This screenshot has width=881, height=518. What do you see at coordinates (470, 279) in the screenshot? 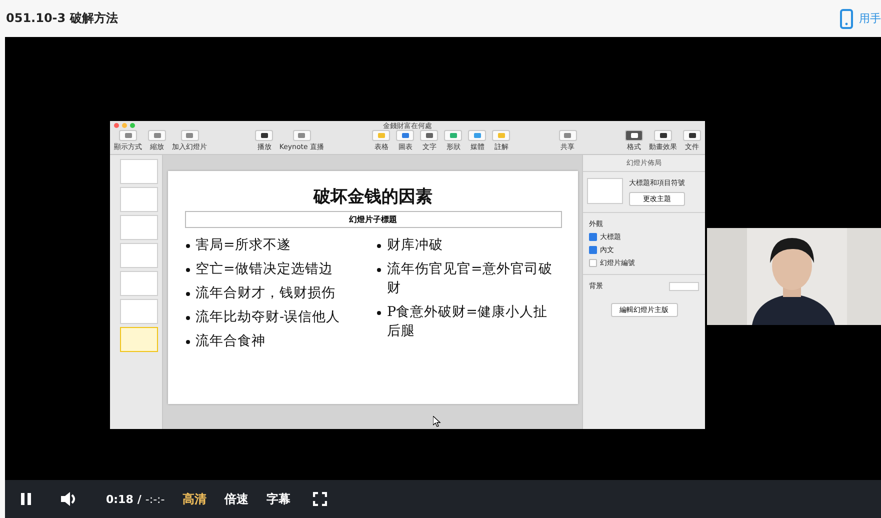
I see `bullet-text: 流年伤官见官=意外官司破财` at bounding box center [470, 279].